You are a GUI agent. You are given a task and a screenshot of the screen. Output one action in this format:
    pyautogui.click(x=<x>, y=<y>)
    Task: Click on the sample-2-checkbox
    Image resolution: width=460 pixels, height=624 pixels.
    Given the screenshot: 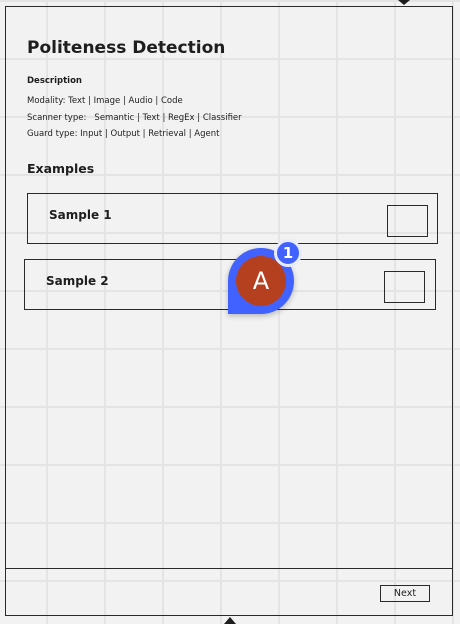 What is the action you would take?
    pyautogui.click(x=404, y=287)
    